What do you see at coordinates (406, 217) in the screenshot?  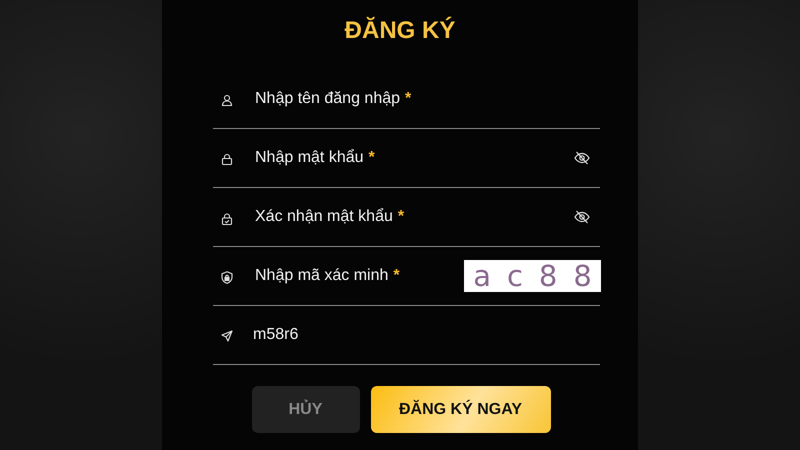 I see `input-field: Xác nhận mật khẩu *` at bounding box center [406, 217].